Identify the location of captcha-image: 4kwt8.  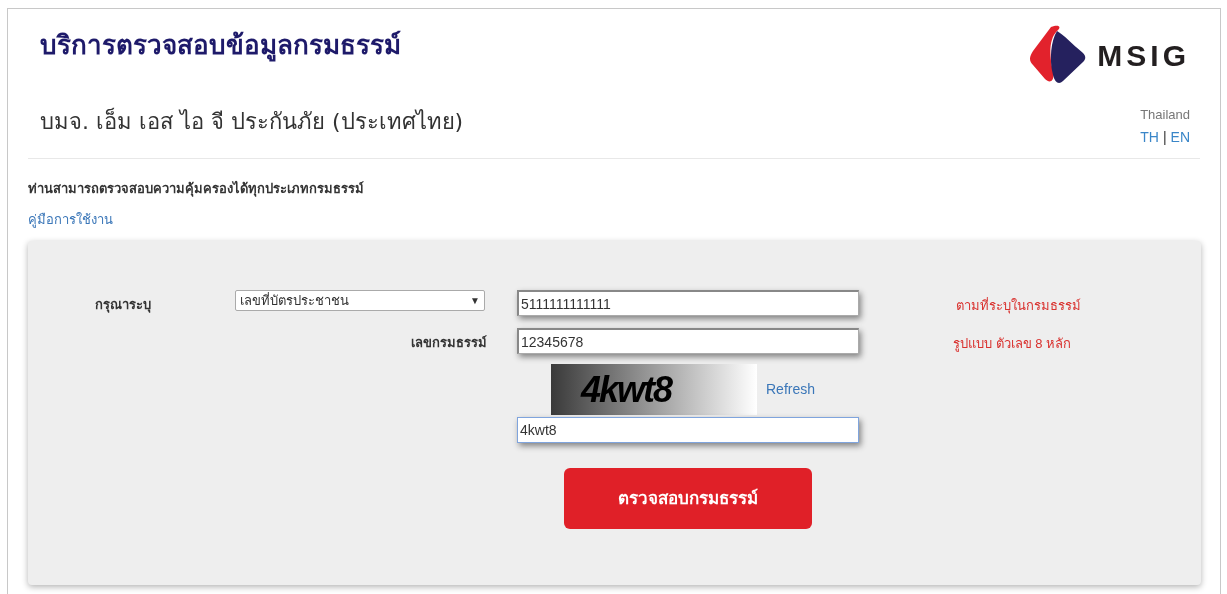
(654, 389).